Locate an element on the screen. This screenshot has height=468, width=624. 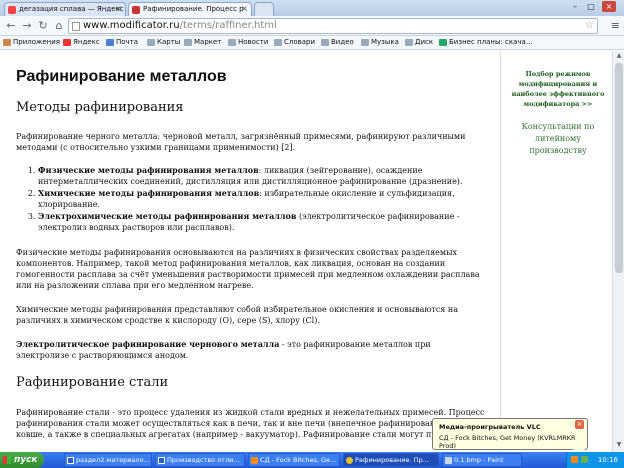
address-bar: www.modificator.ru/terms/raffiner.html ☆ is located at coordinates (333, 26).